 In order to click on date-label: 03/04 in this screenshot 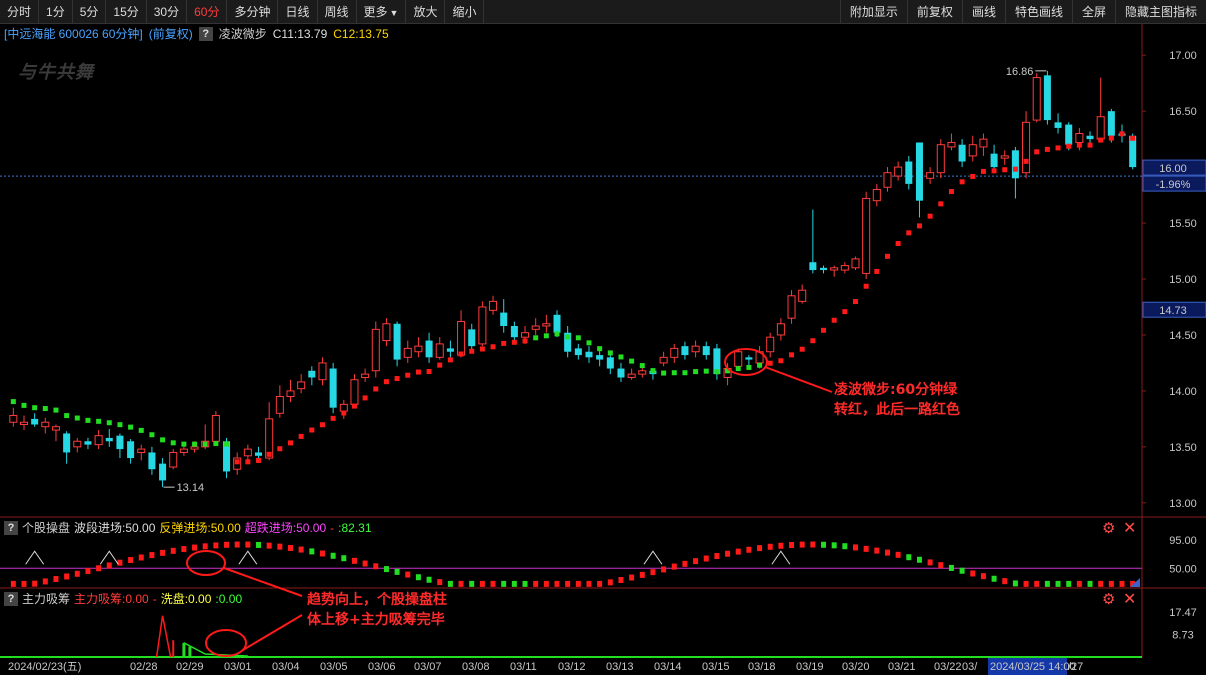, I will do `click(286, 667)`.